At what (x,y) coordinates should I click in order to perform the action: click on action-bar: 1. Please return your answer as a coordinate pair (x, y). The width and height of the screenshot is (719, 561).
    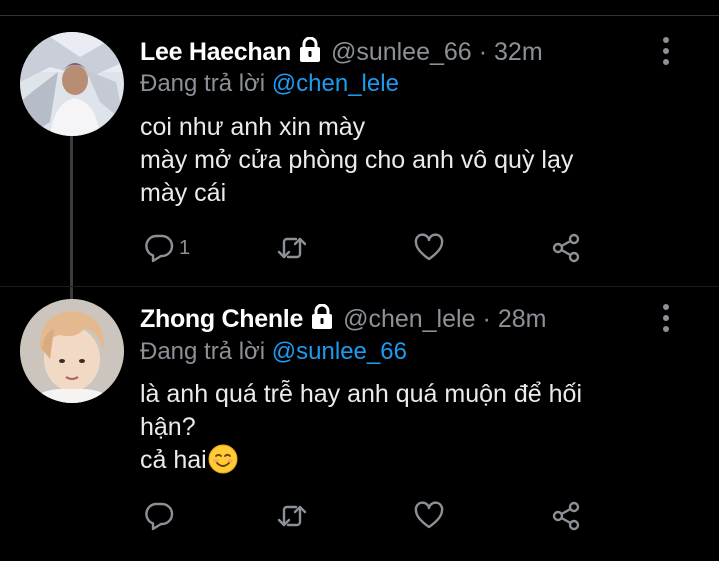
    Looking at the image, I should click on (359, 248).